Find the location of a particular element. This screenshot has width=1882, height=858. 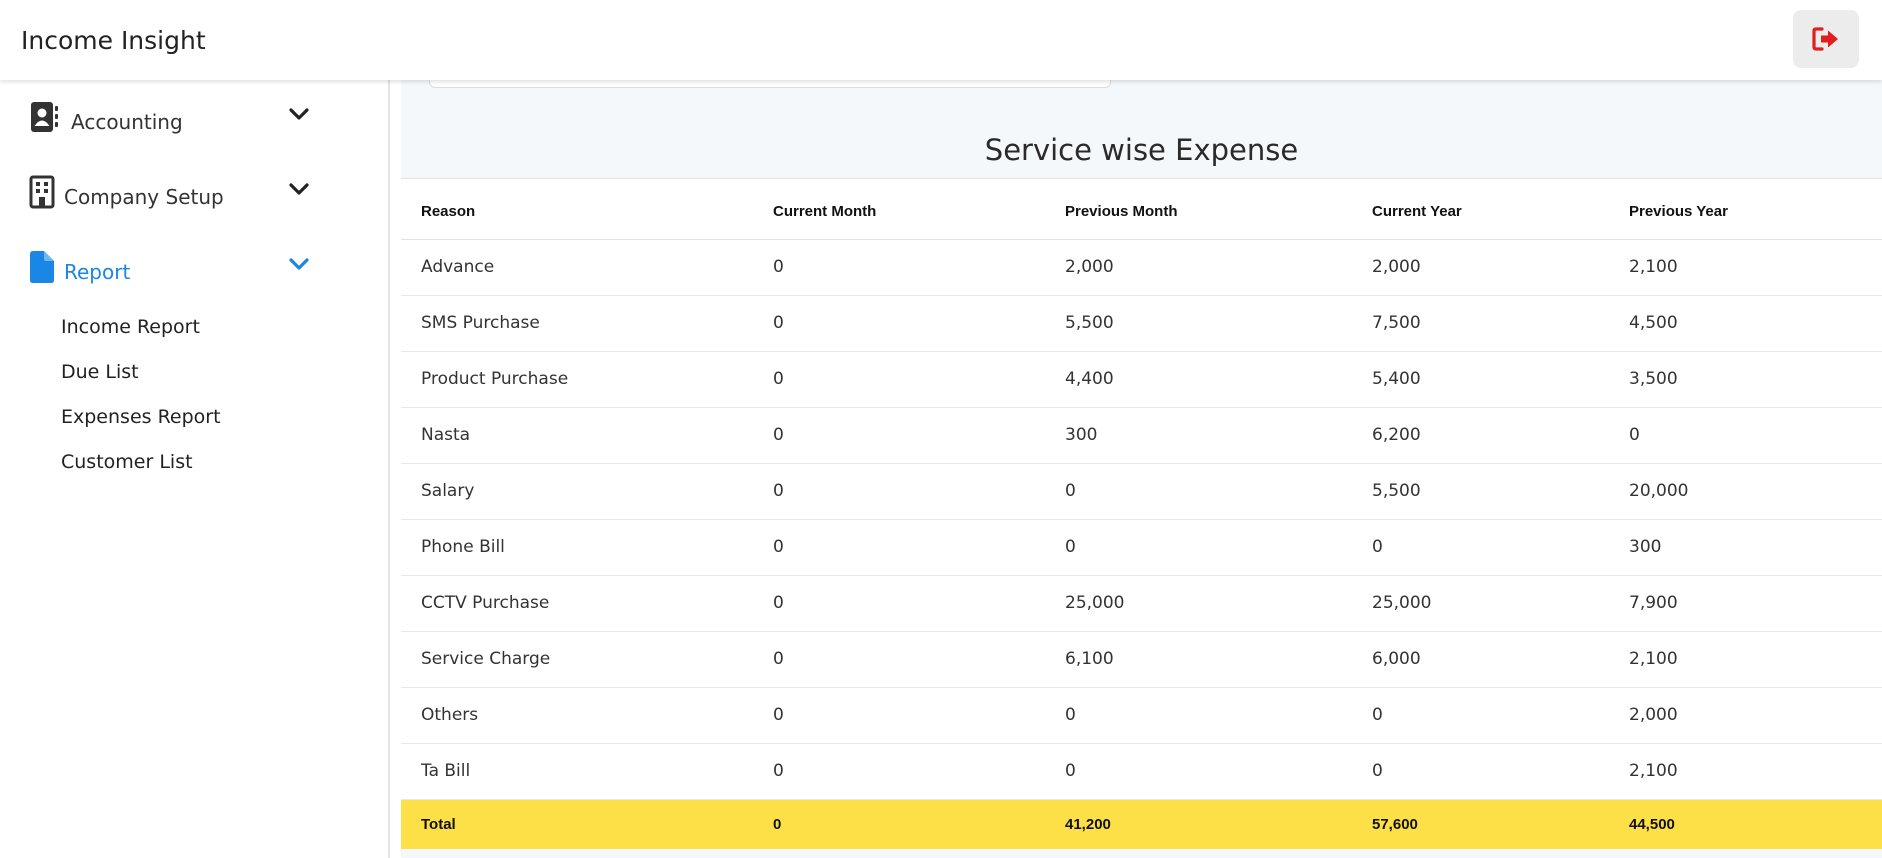

total-cell: 0 is located at coordinates (899, 824).